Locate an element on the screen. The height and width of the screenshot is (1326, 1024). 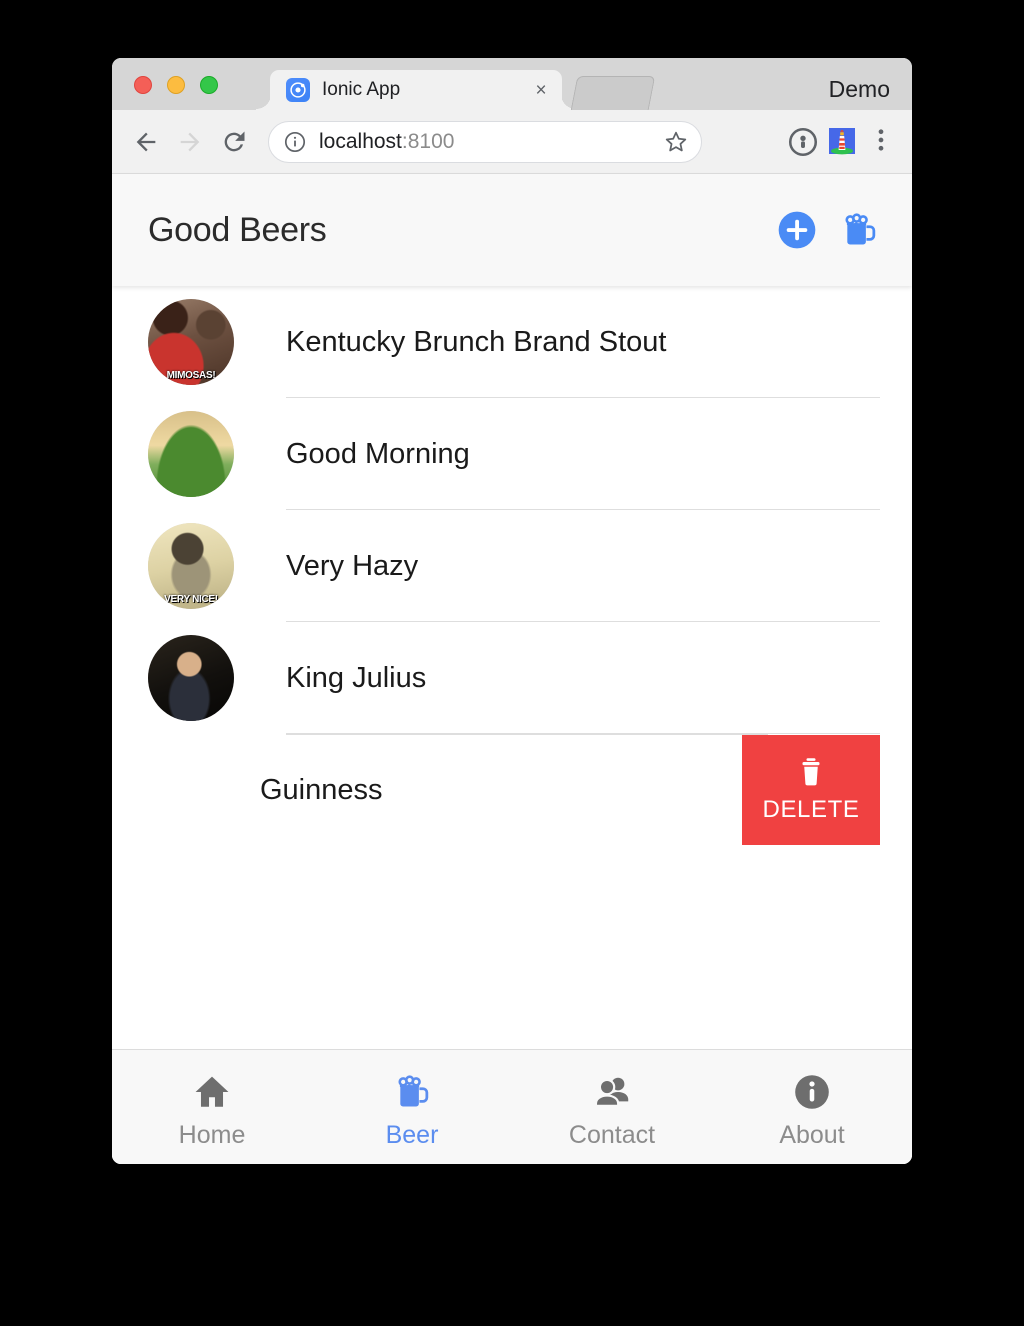
browser-tab-inactive is located at coordinates (613, 93).